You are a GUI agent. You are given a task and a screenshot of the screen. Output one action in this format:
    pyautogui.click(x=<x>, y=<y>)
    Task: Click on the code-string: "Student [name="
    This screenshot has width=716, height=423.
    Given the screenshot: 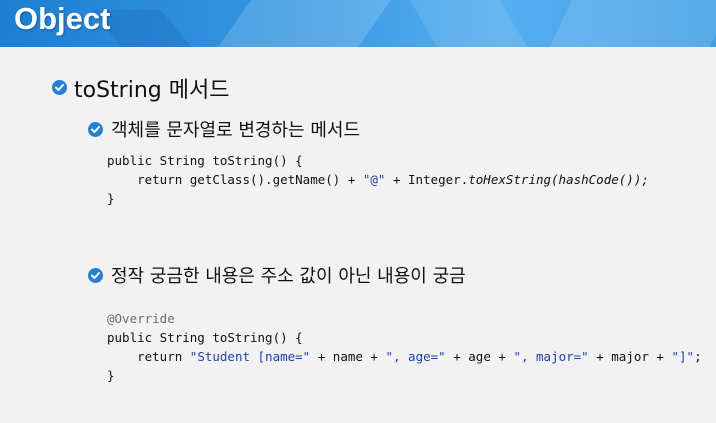 What is the action you would take?
    pyautogui.click(x=250, y=356)
    